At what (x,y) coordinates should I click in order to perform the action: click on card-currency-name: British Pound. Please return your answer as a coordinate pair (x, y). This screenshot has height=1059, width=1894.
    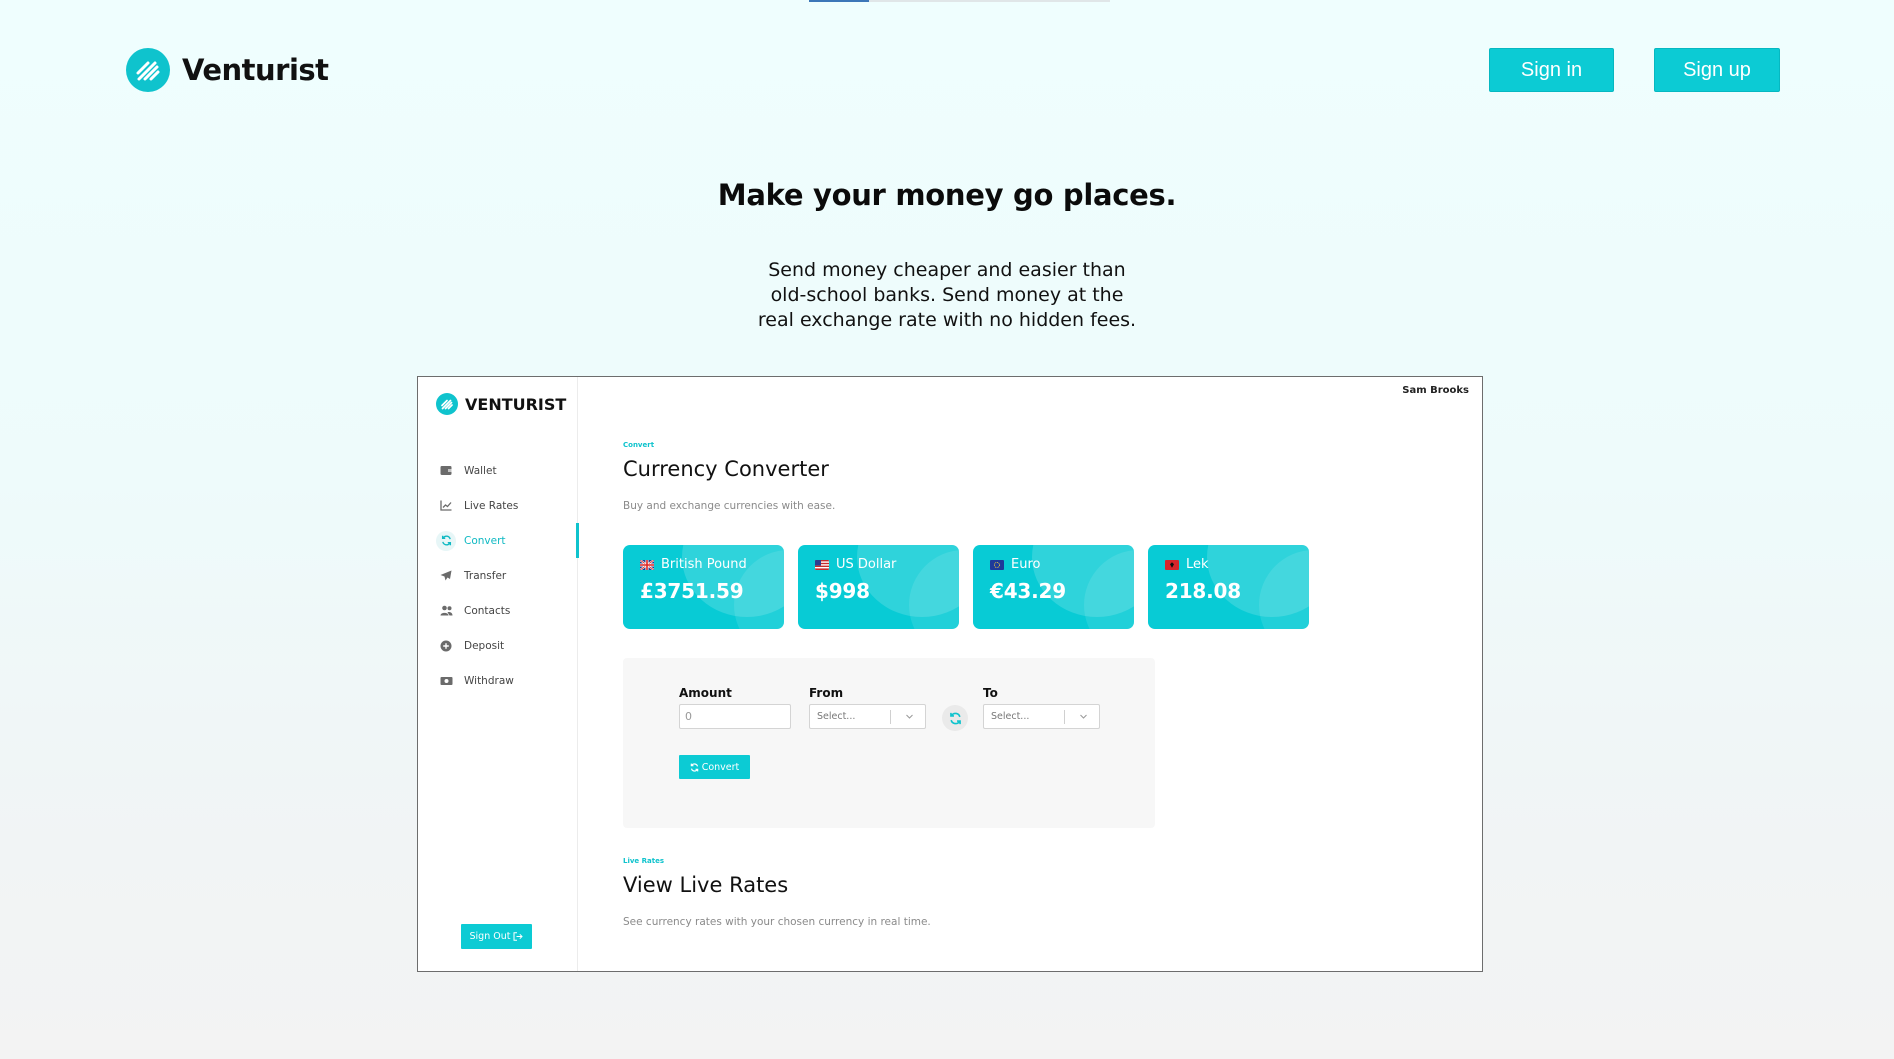
    Looking at the image, I should click on (704, 564).